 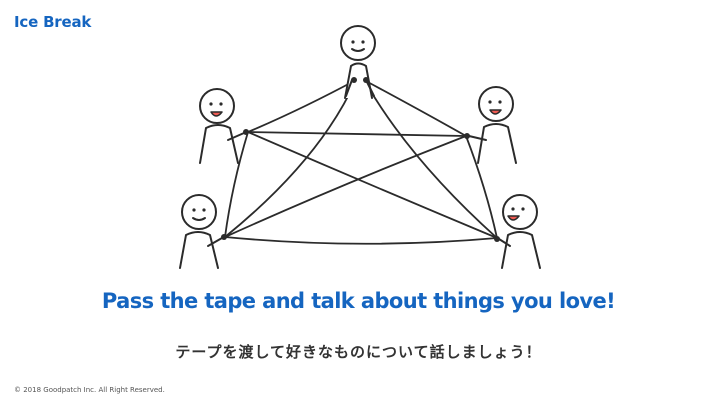 I want to click on subheadline: テープを渡して好きなものについて話しましょう！, so click(x=358, y=352).